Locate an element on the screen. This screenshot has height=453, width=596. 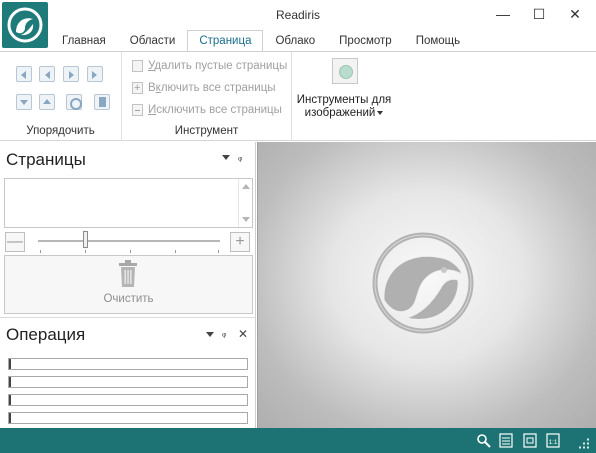
readiris-logo-icon is located at coordinates (25, 25).